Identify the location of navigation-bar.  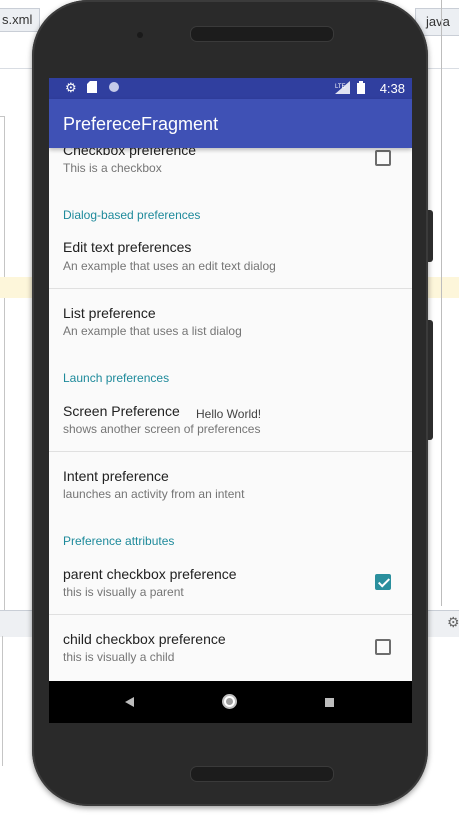
(230, 702).